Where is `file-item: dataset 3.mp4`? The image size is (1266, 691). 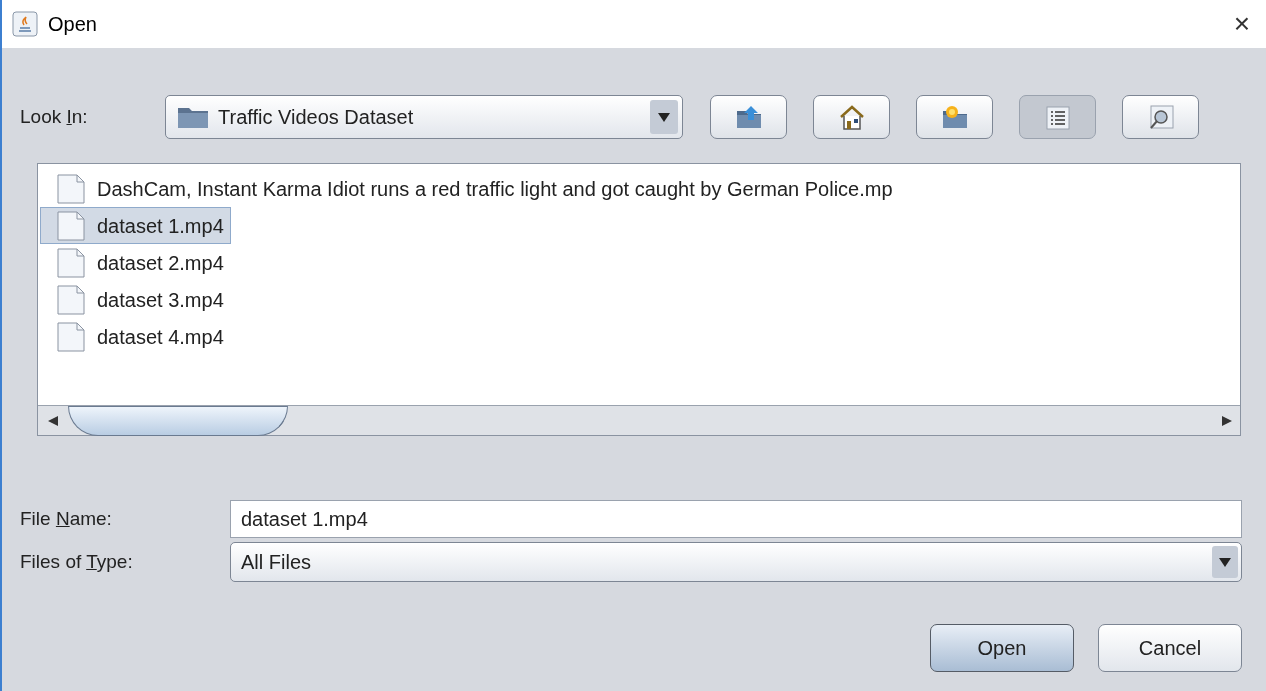 file-item: dataset 3.mp4 is located at coordinates (135, 299).